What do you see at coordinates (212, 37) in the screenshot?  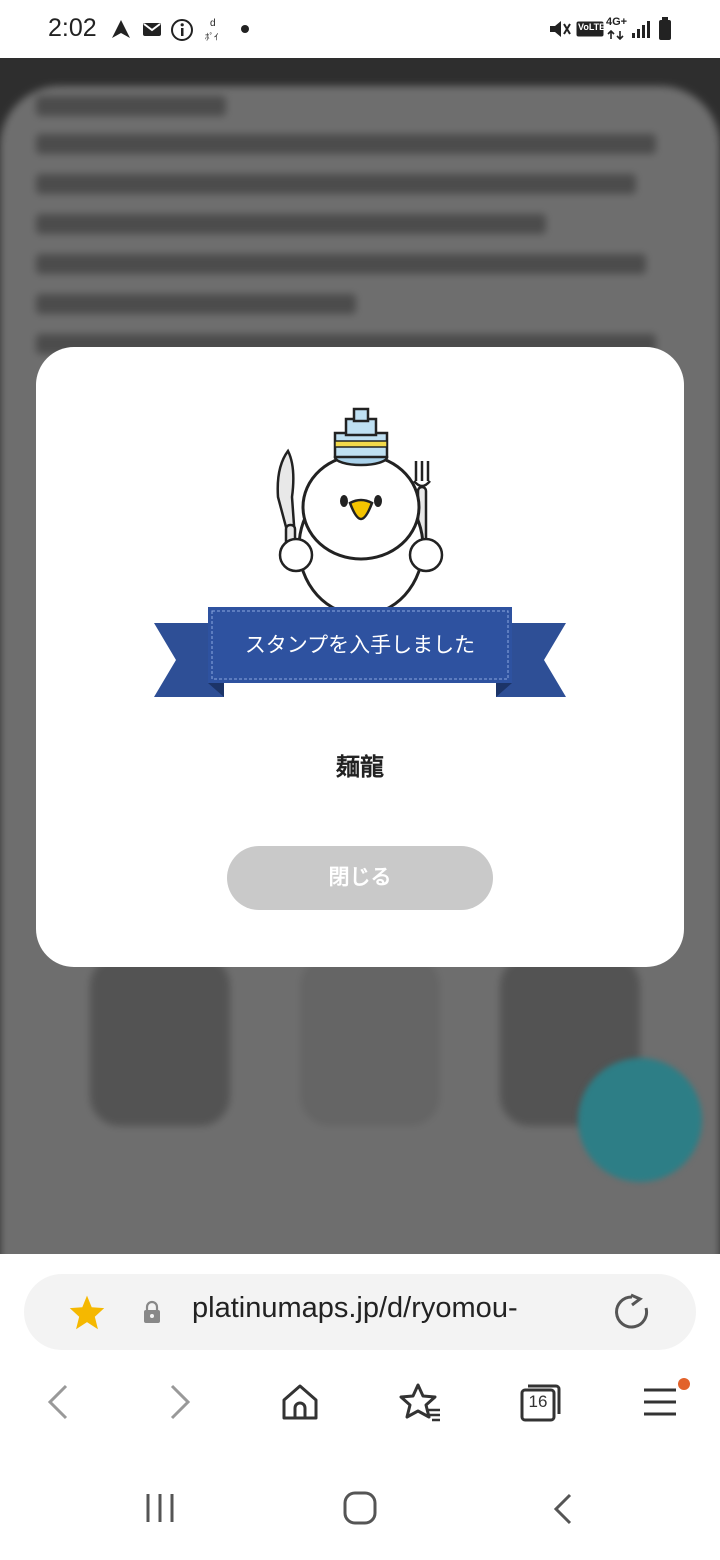 I see `svg-text: ﾎﾟｲ` at bounding box center [212, 37].